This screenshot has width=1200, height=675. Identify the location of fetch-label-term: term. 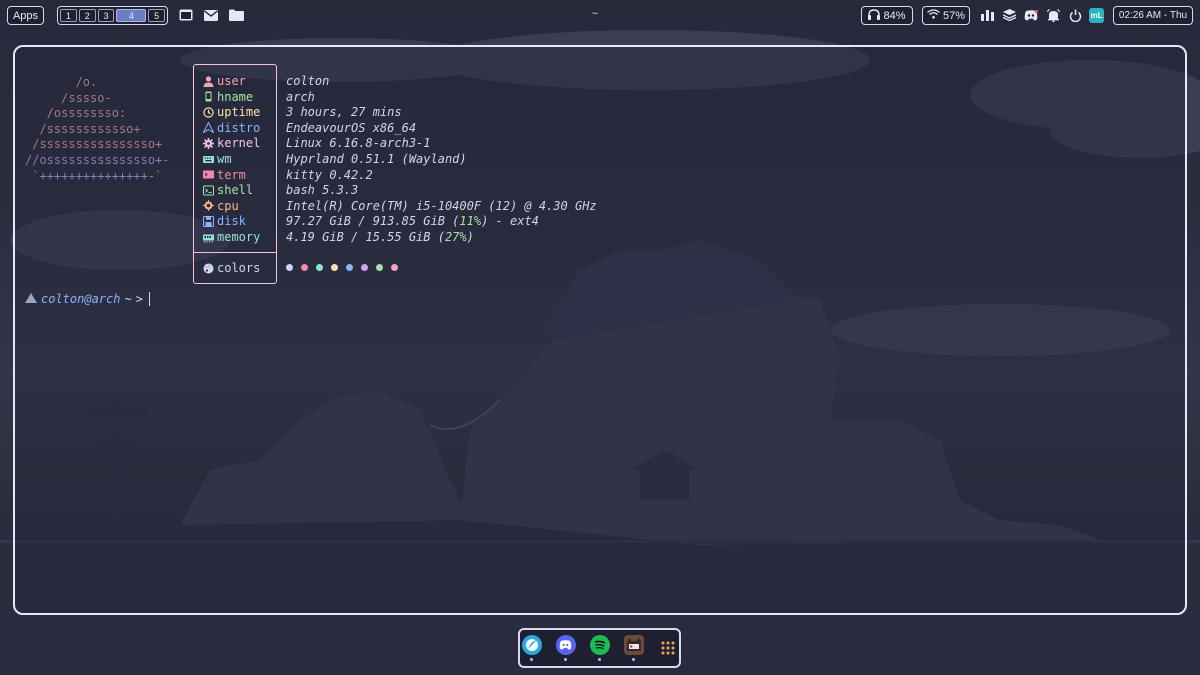
(224, 175).